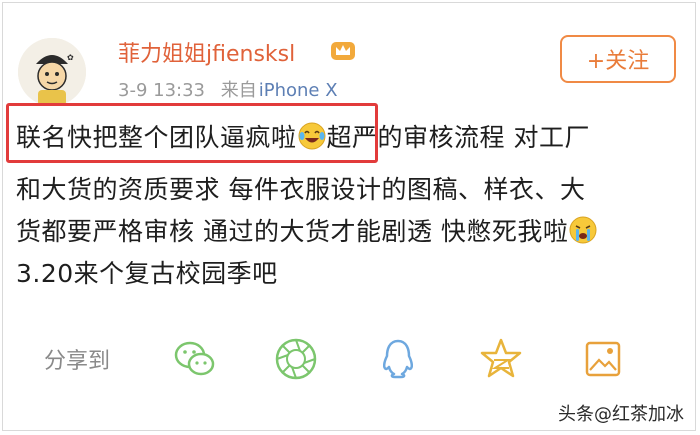 Image resolution: width=700 pixels, height=435 pixels. Describe the element at coordinates (301, 189) in the screenshot. I see `post-text-line-2: 和大货的资质要求 每件衣服设计的图稿、样衣、大` at that location.